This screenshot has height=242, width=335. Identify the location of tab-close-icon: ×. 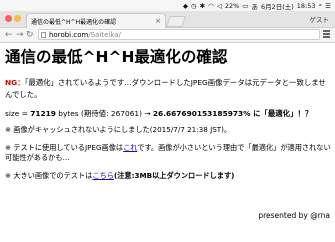
(158, 21).